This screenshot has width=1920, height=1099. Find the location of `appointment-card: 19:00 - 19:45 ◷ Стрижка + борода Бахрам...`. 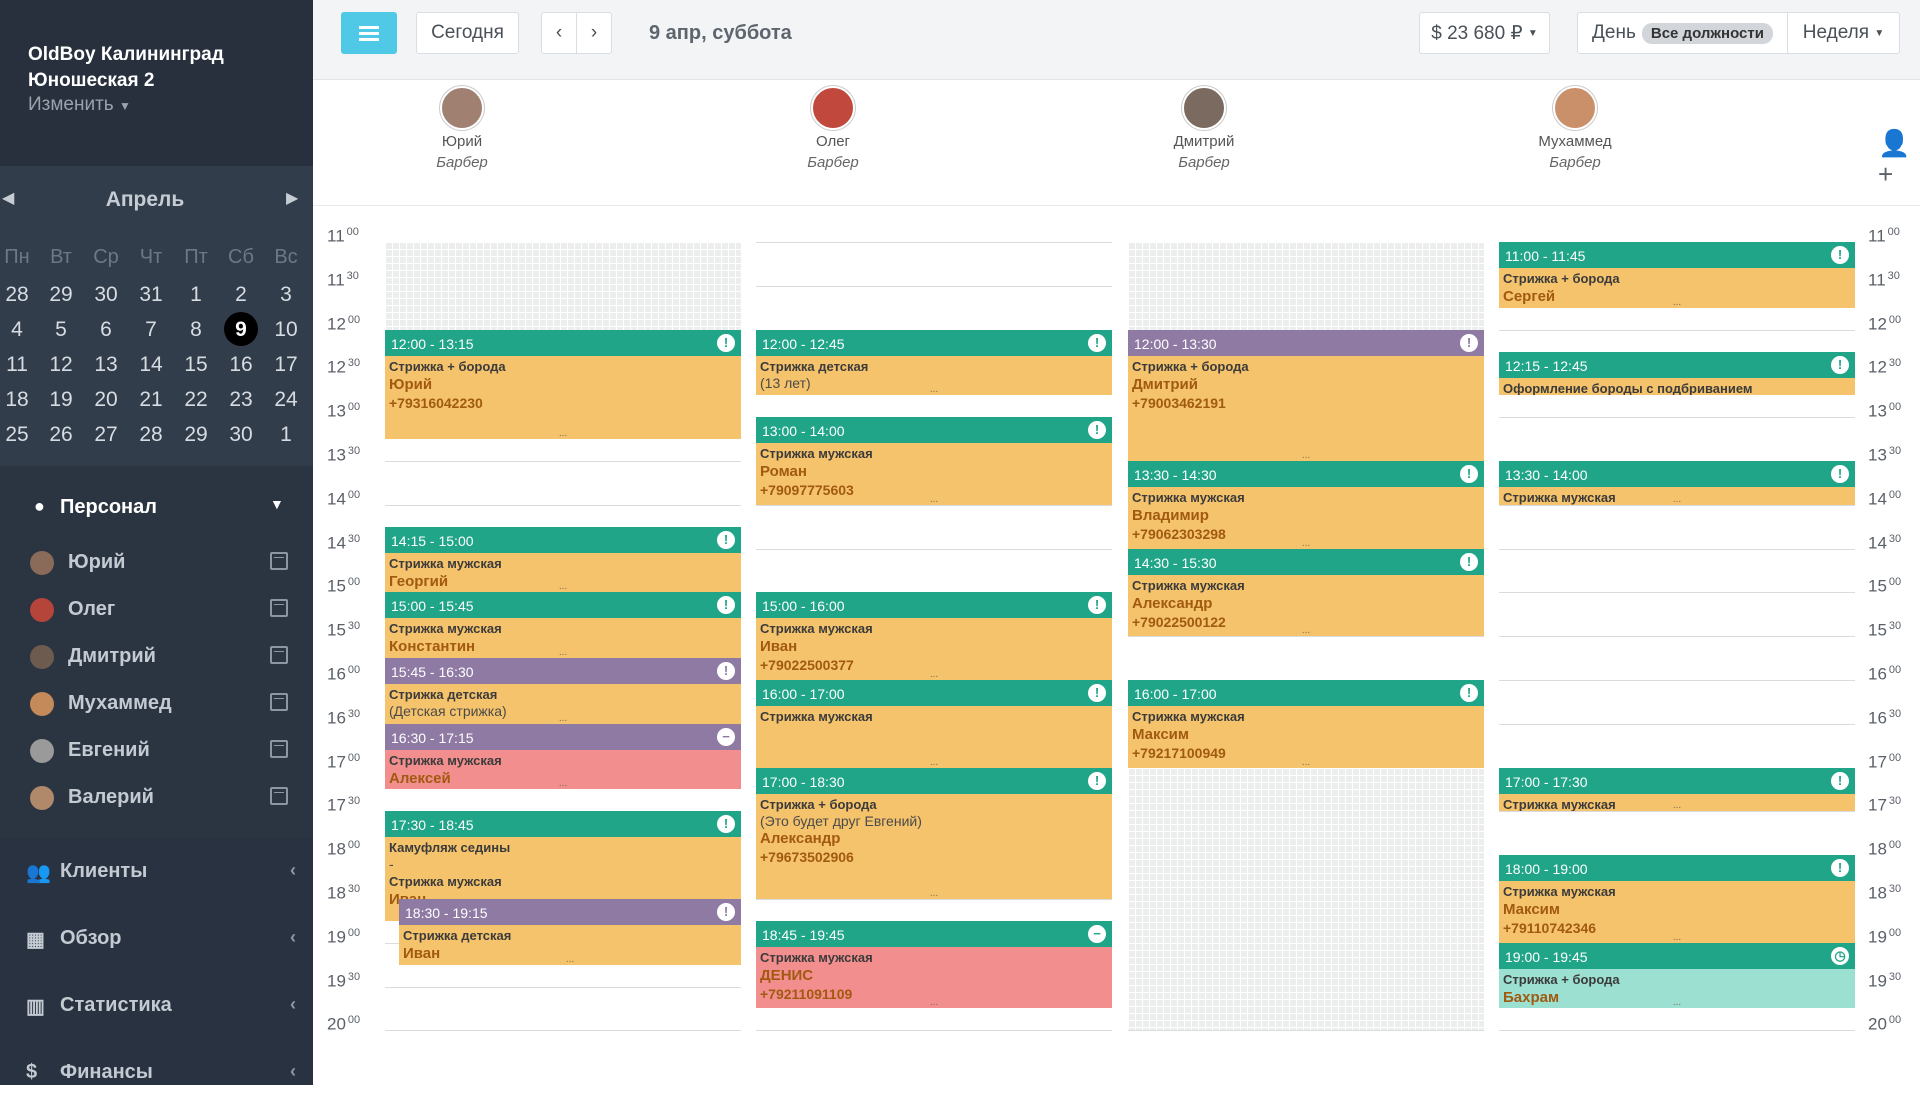

appointment-card: 19:00 - 19:45 ◷ Стрижка + борода Бахрам... is located at coordinates (1677, 975).